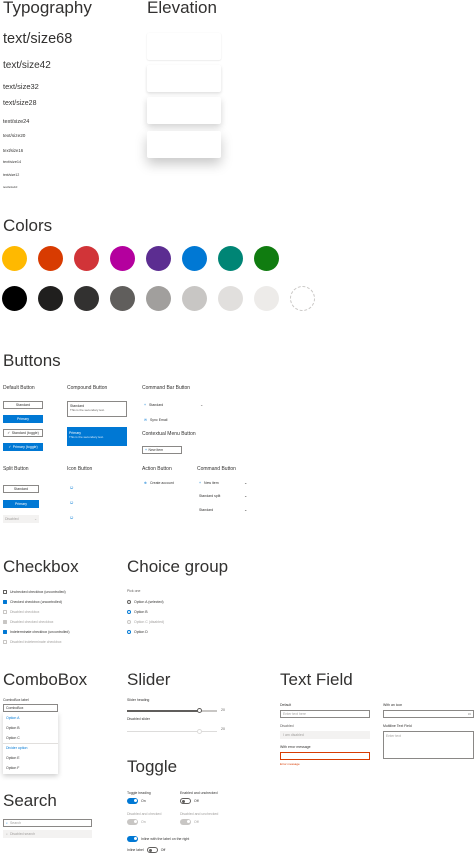  Describe the element at coordinates (12, 718) in the screenshot. I see `combobox-option: Option A` at that location.